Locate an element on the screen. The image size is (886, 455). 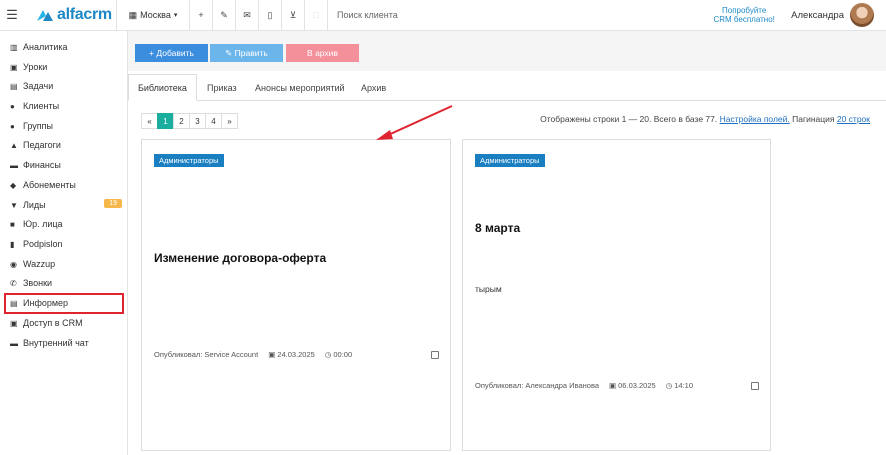
page-3-button: 3 is located at coordinates (197, 121).